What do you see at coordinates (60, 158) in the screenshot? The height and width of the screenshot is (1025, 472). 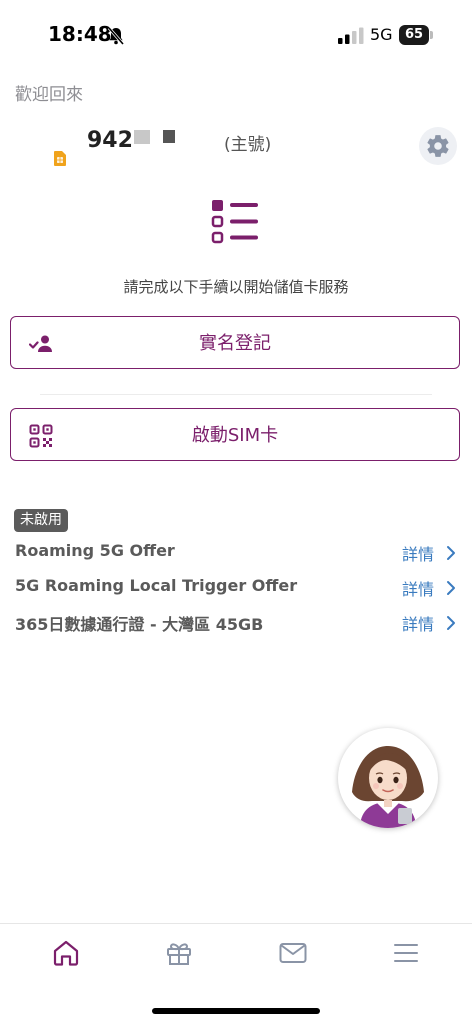 I see `sim-icon` at bounding box center [60, 158].